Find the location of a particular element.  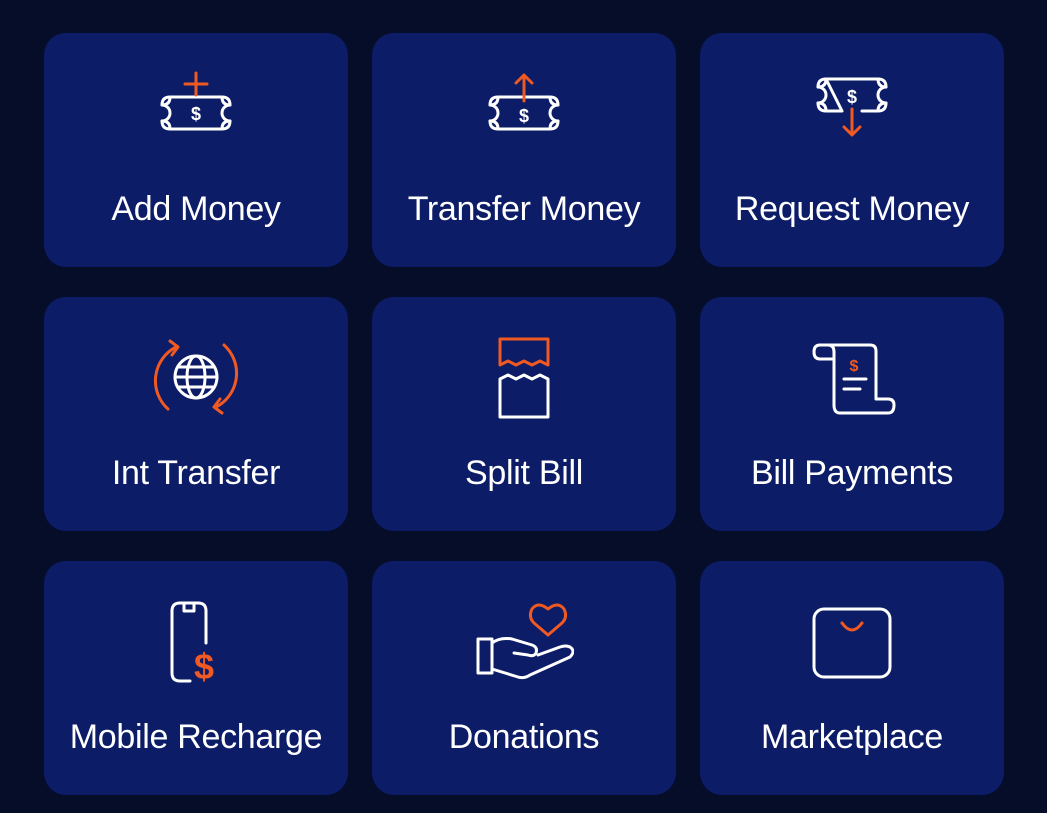

transfer-money-icon: $ is located at coordinates (524, 117).